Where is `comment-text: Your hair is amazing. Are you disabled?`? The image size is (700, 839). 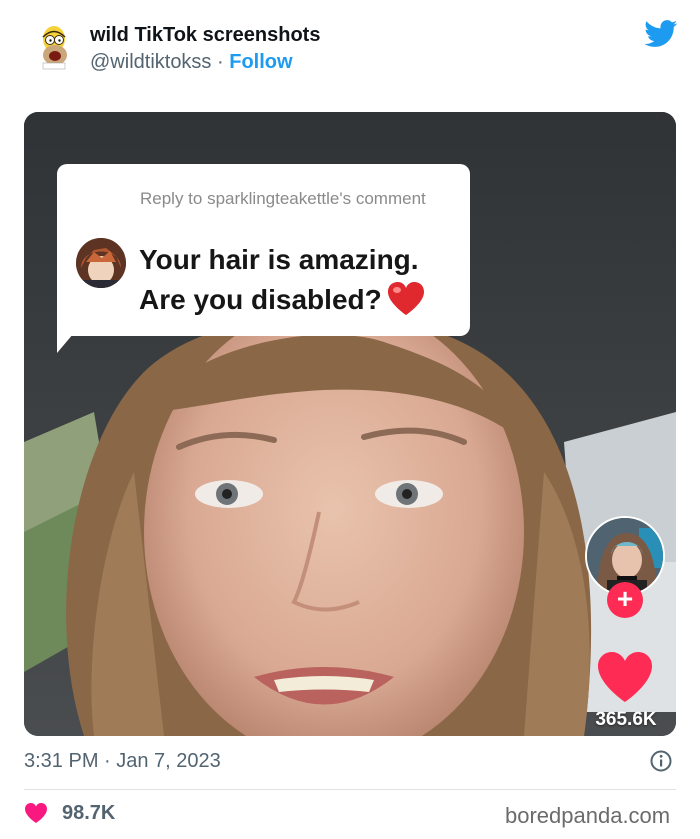 comment-text: Your hair is amazing. Are you disabled? is located at coordinates (304, 280).